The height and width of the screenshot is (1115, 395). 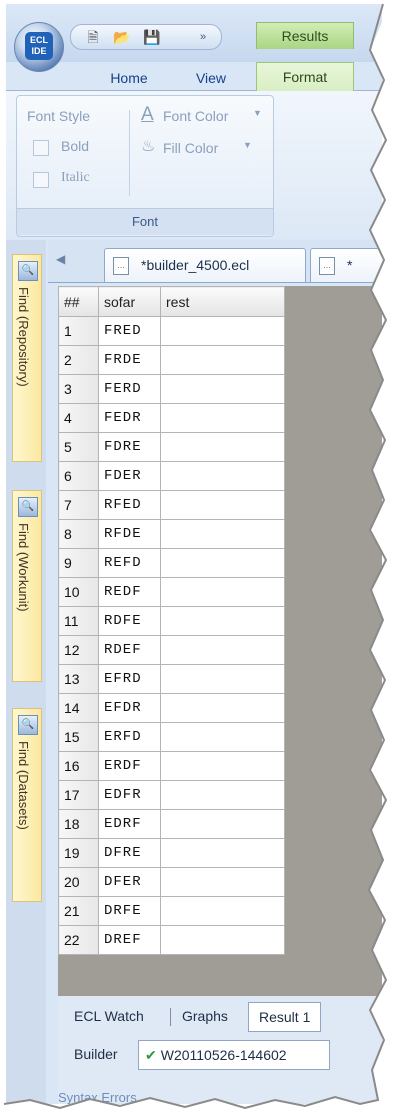 What do you see at coordinates (129, 795) in the screenshot?
I see `sofar-cell: EDFR` at bounding box center [129, 795].